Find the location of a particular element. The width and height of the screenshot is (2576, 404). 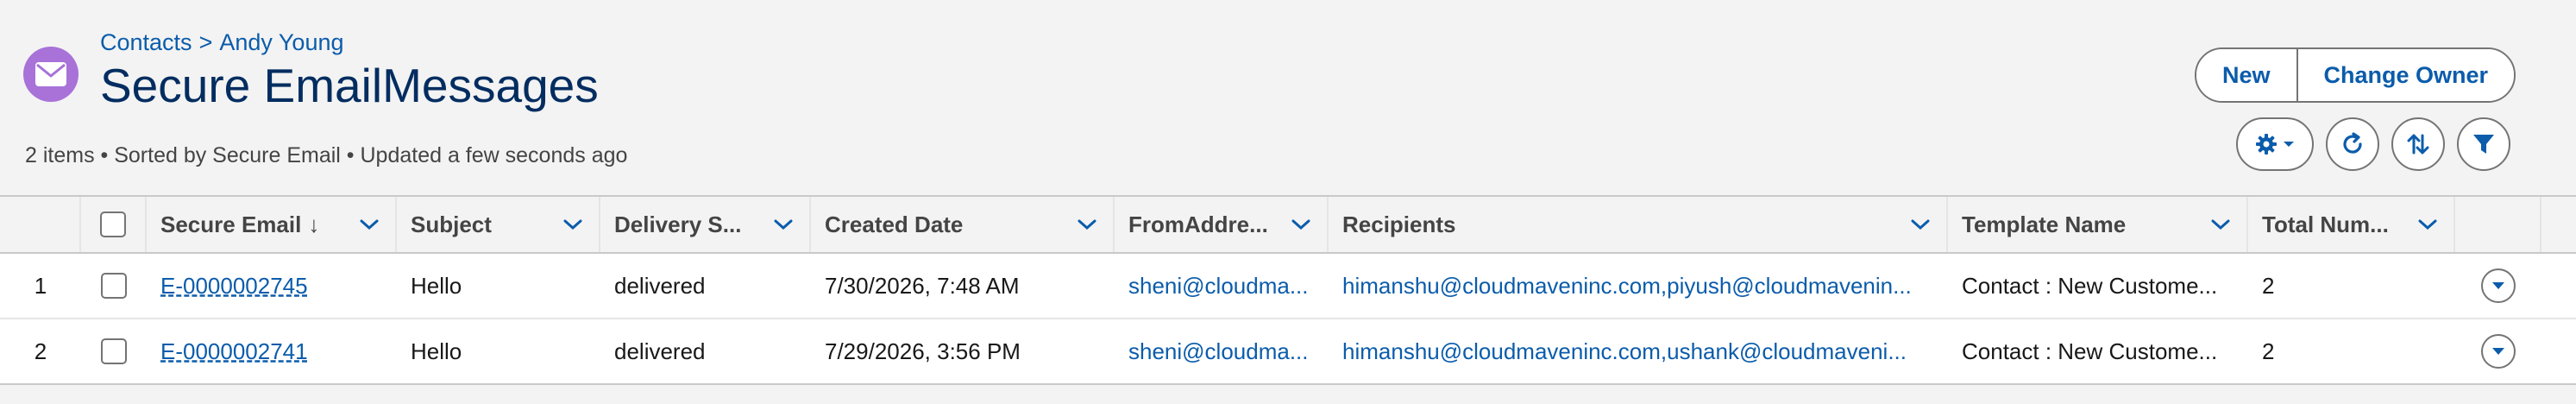

list-view-controls is located at coordinates (2373, 144).